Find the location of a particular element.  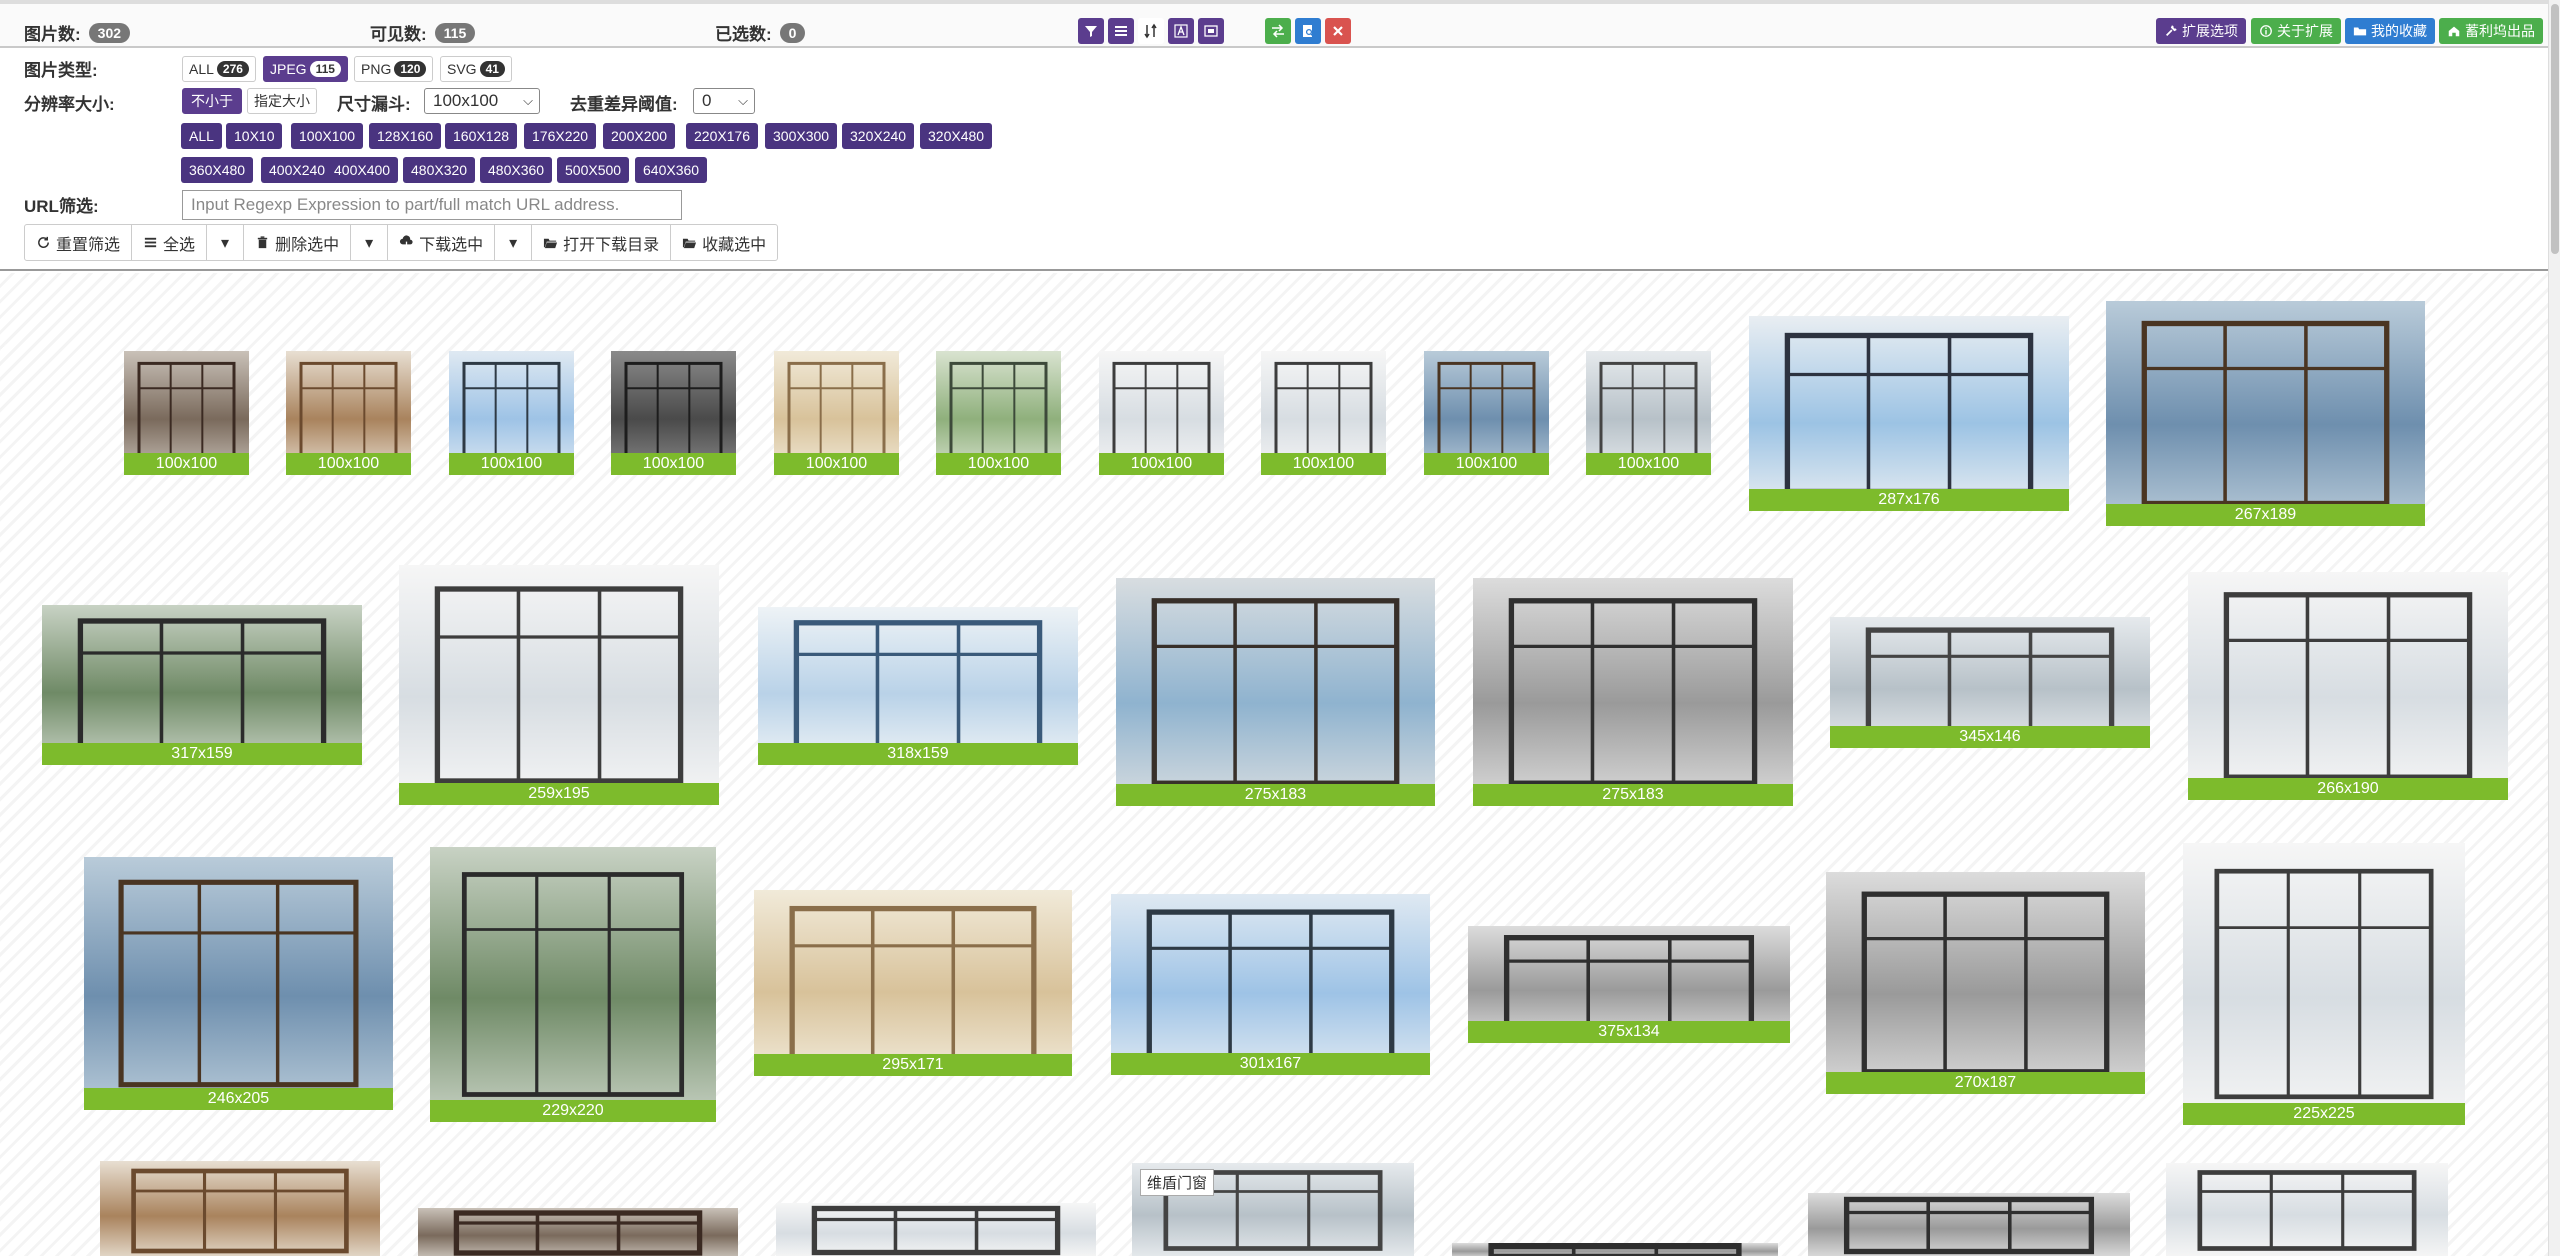

type-tag-label: SVG is located at coordinates (462, 69).